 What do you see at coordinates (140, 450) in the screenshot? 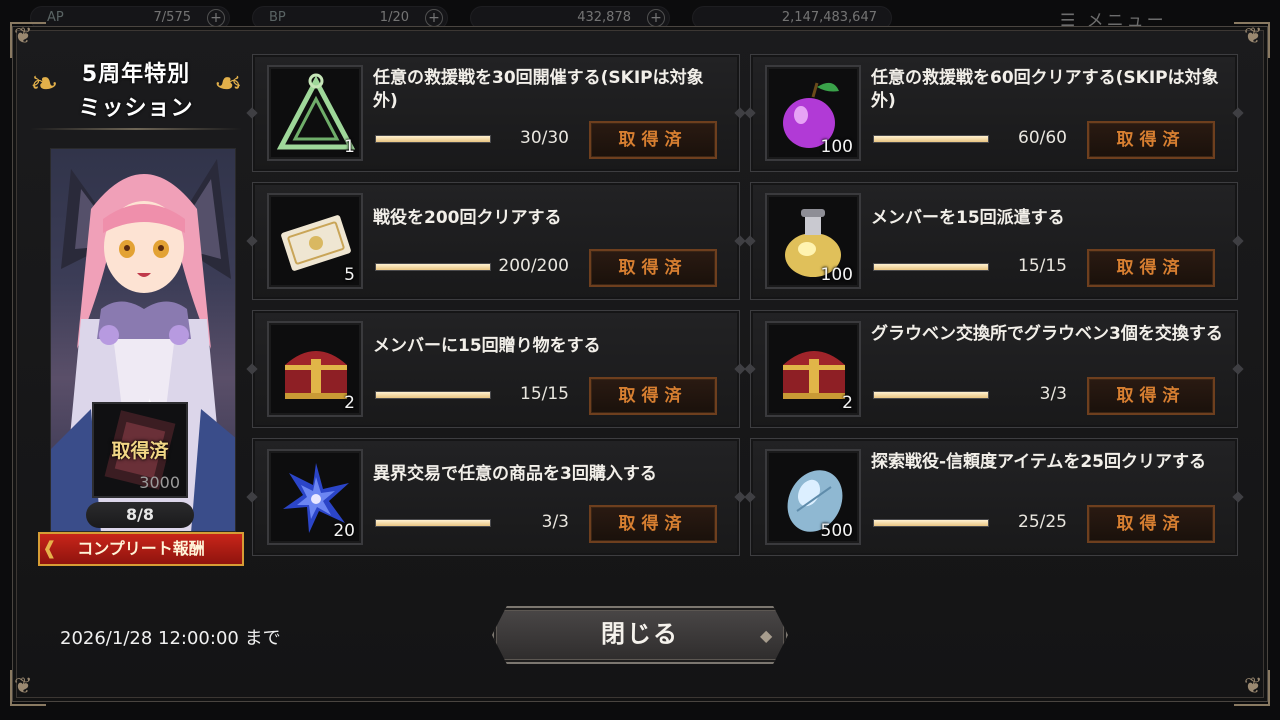
I see `complete-reward-tile: 取得済 3000` at bounding box center [140, 450].